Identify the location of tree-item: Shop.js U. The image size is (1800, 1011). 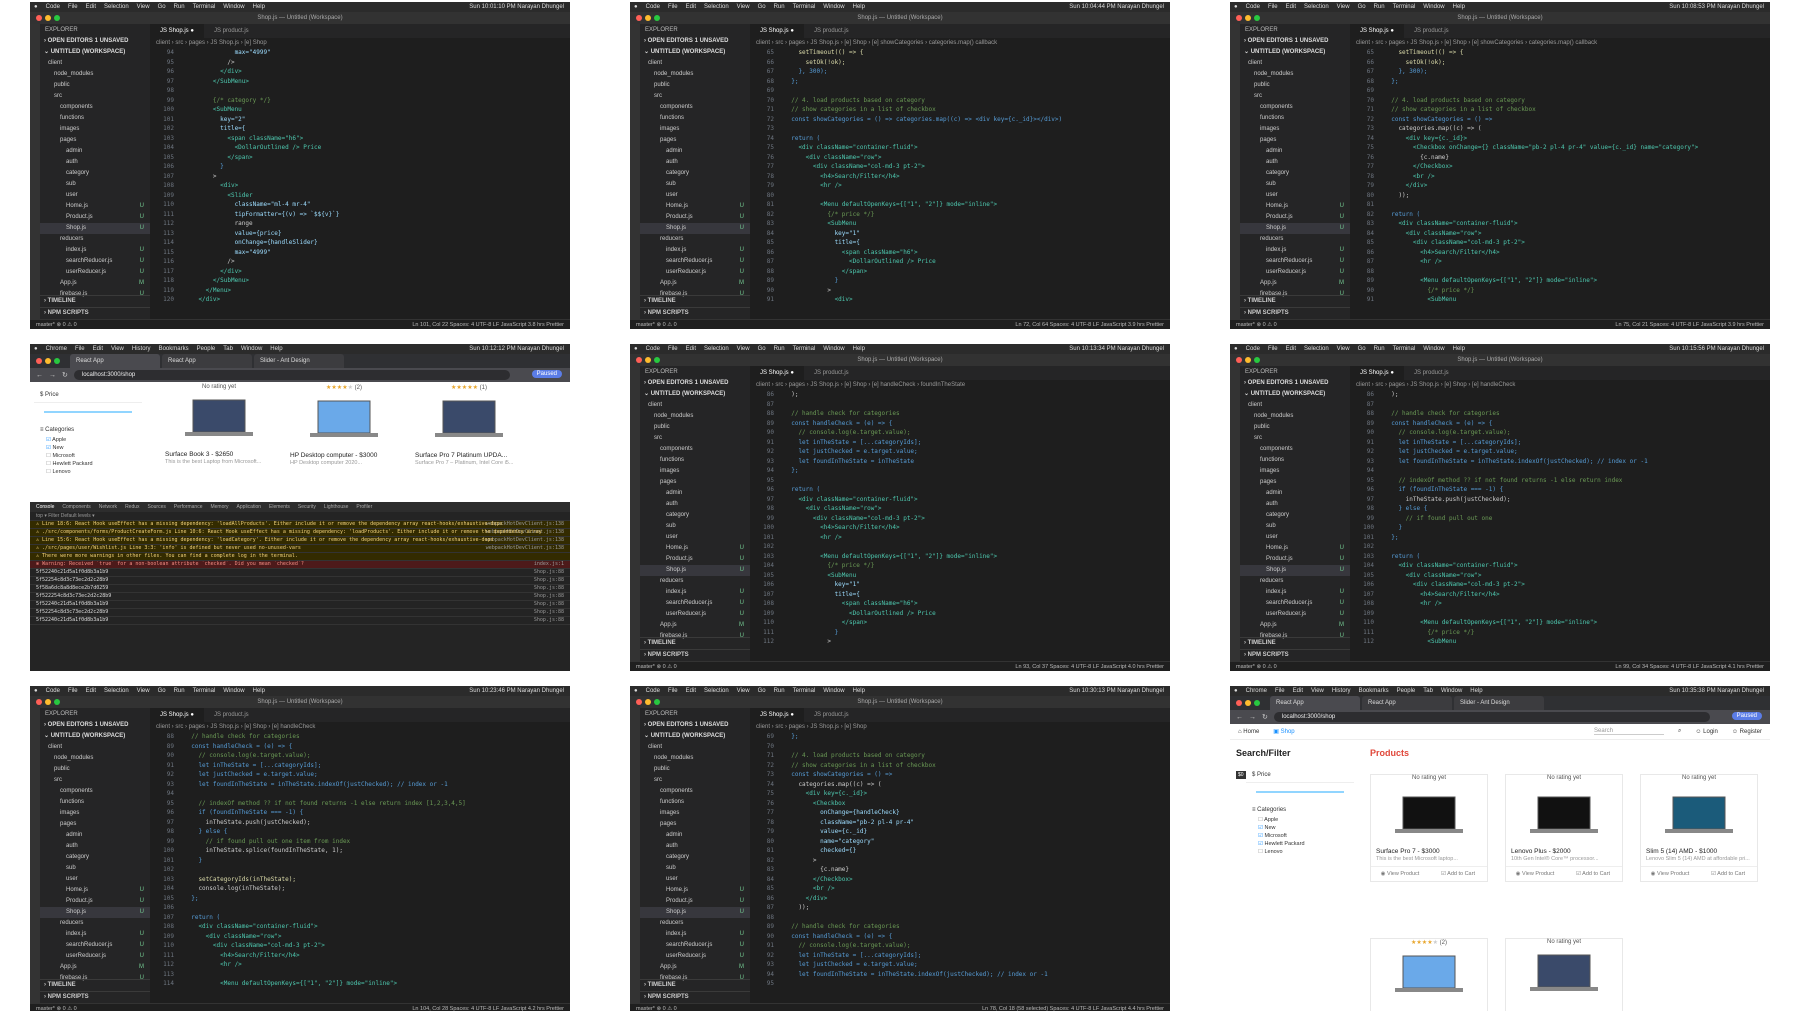
(95, 228).